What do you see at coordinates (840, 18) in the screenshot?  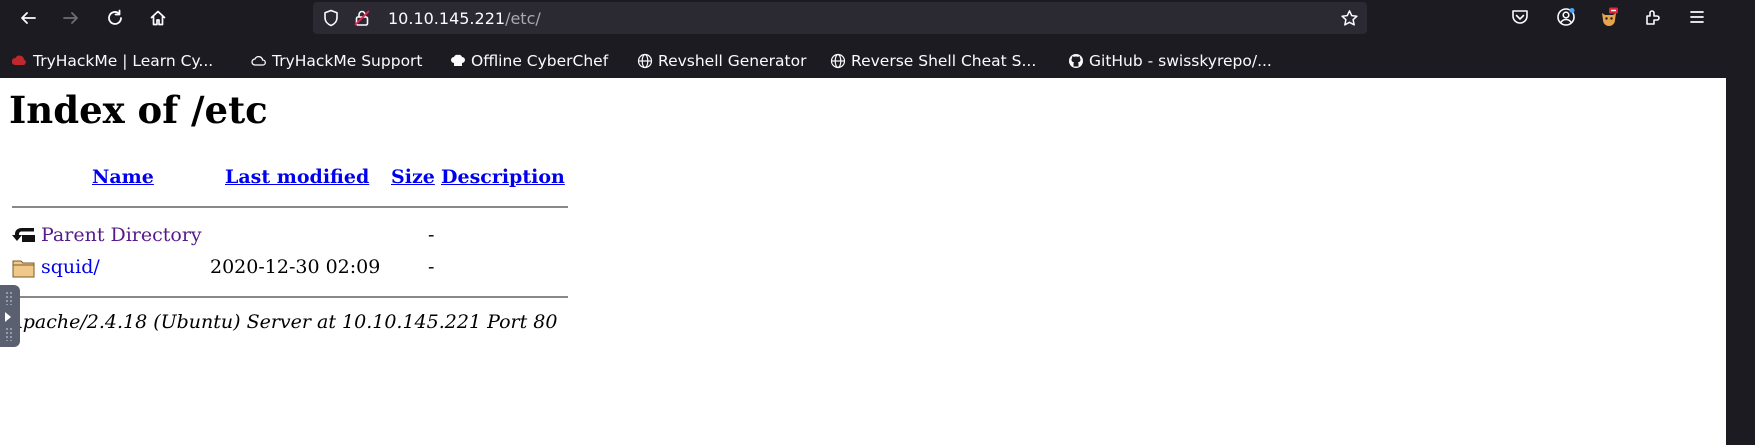 I see `url-bar: 10.10.145.221/etc/` at bounding box center [840, 18].